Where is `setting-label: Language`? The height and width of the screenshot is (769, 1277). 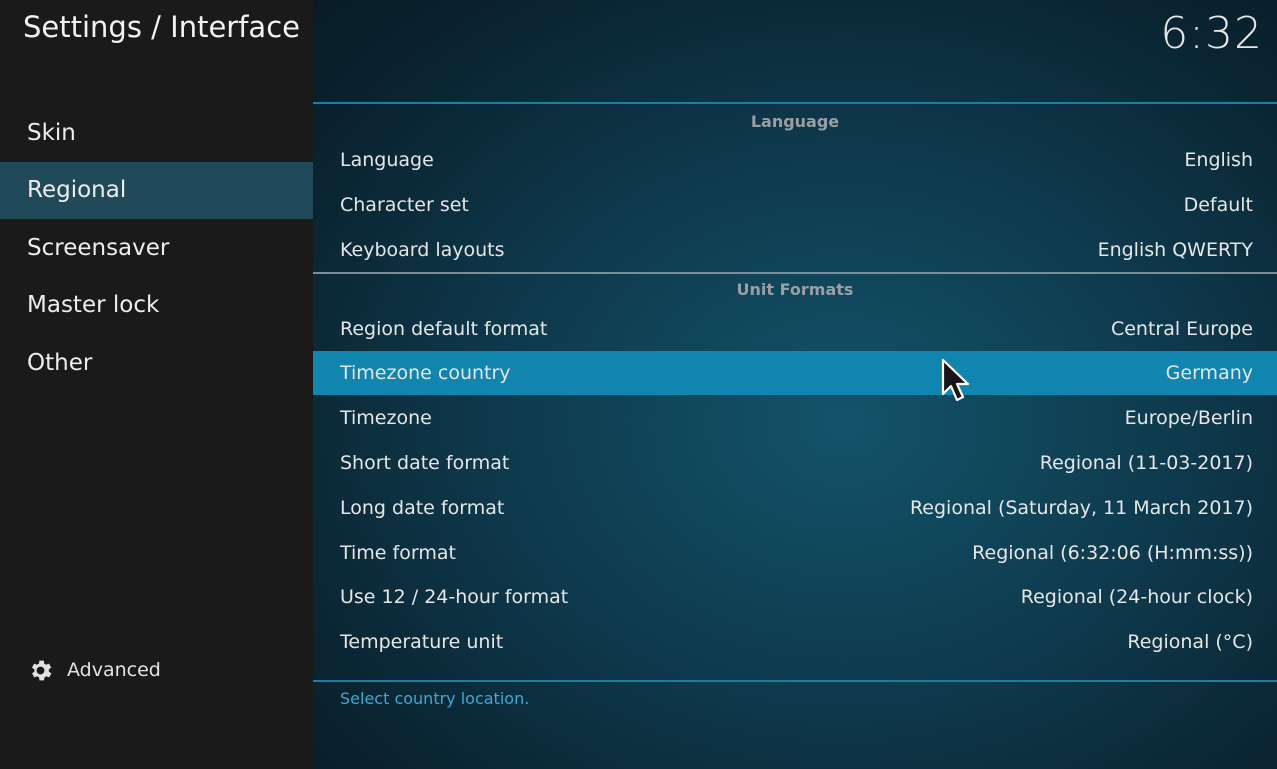 setting-label: Language is located at coordinates (387, 160).